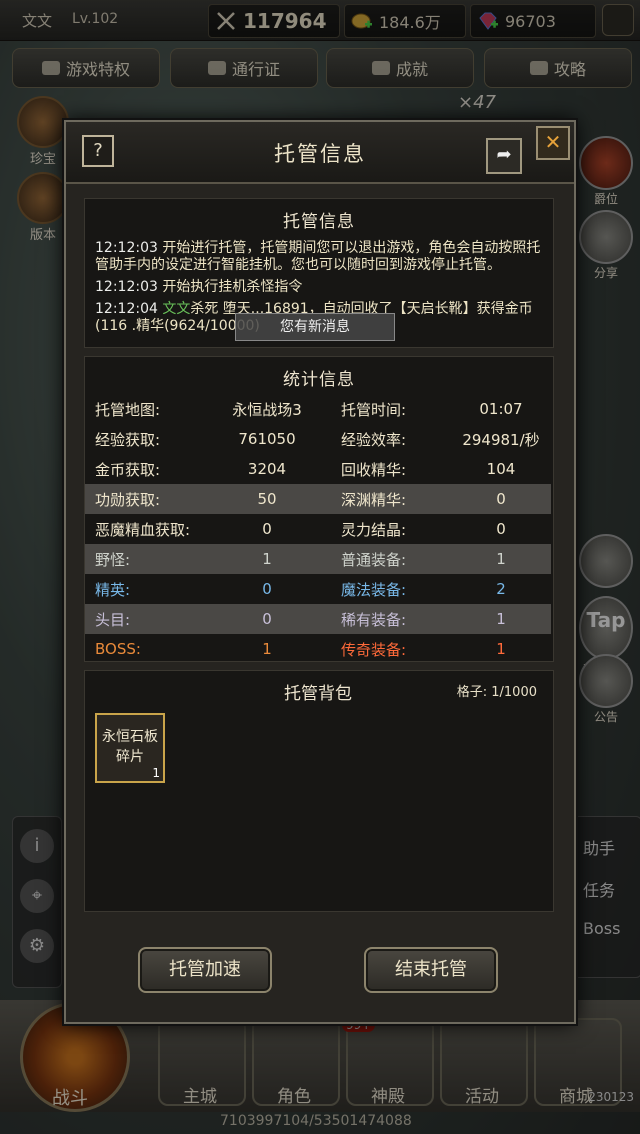  Describe the element at coordinates (381, 559) in the screenshot. I see `stat-label: 普通装备:` at that location.